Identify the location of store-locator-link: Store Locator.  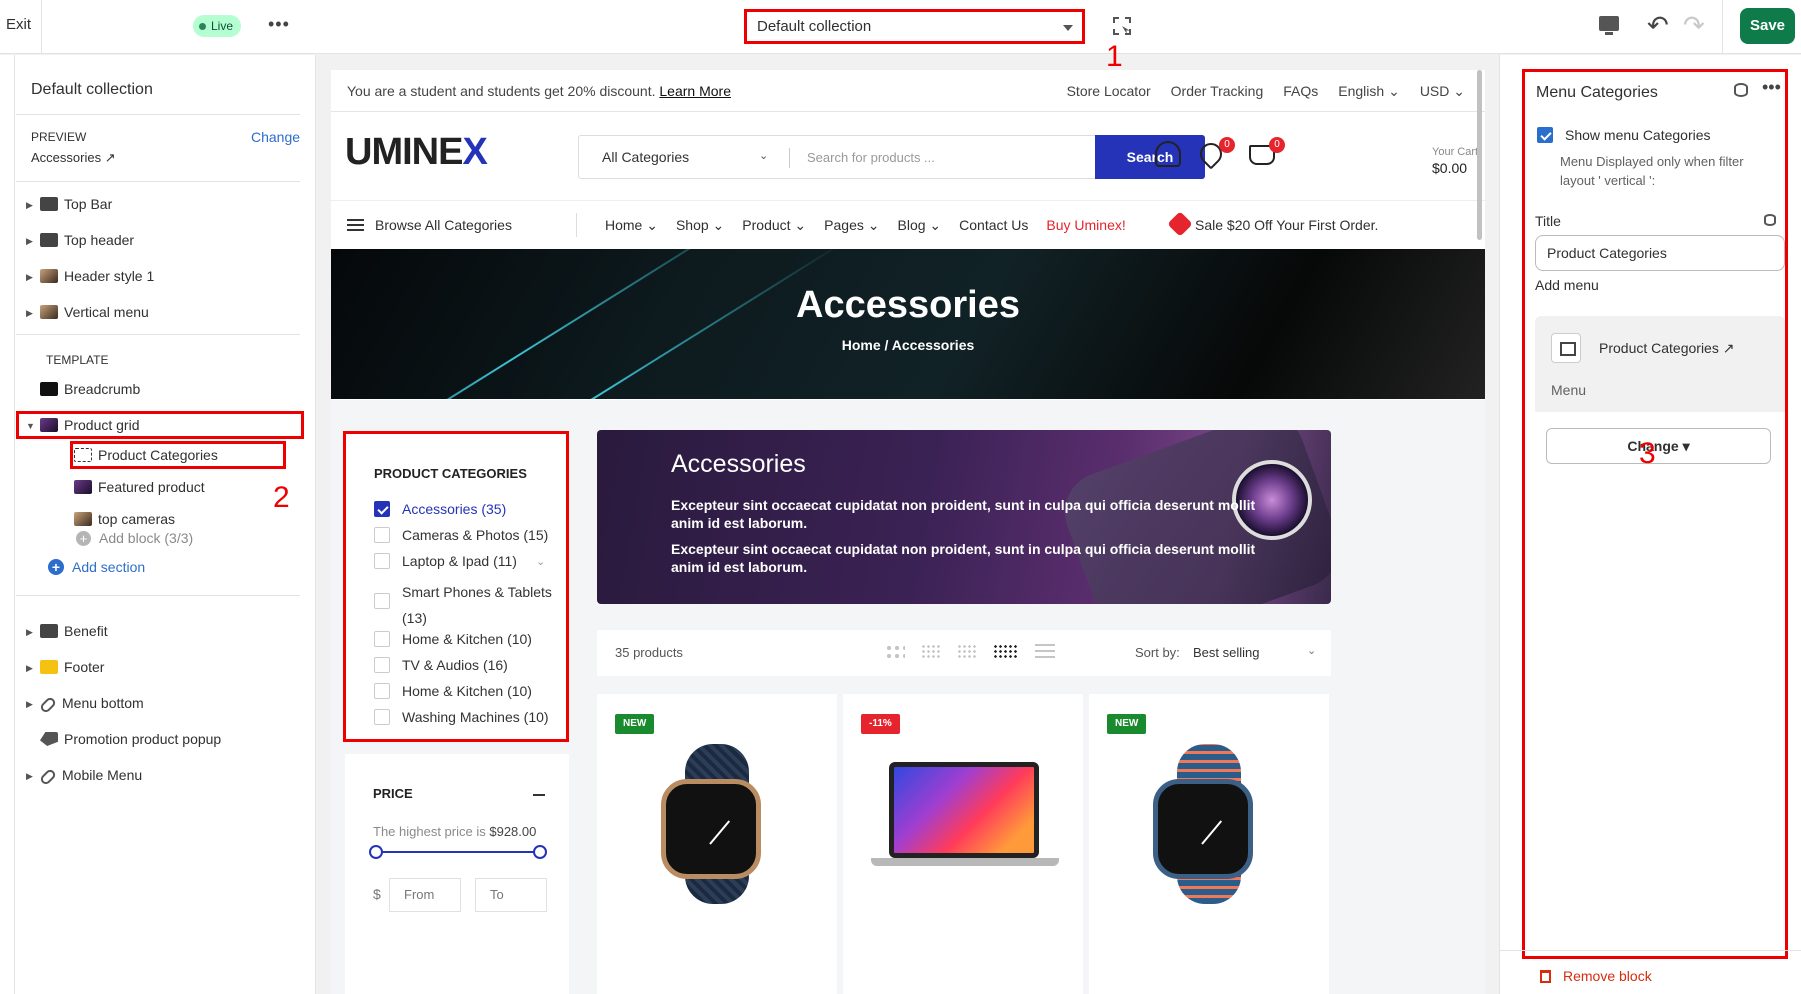
(1109, 91).